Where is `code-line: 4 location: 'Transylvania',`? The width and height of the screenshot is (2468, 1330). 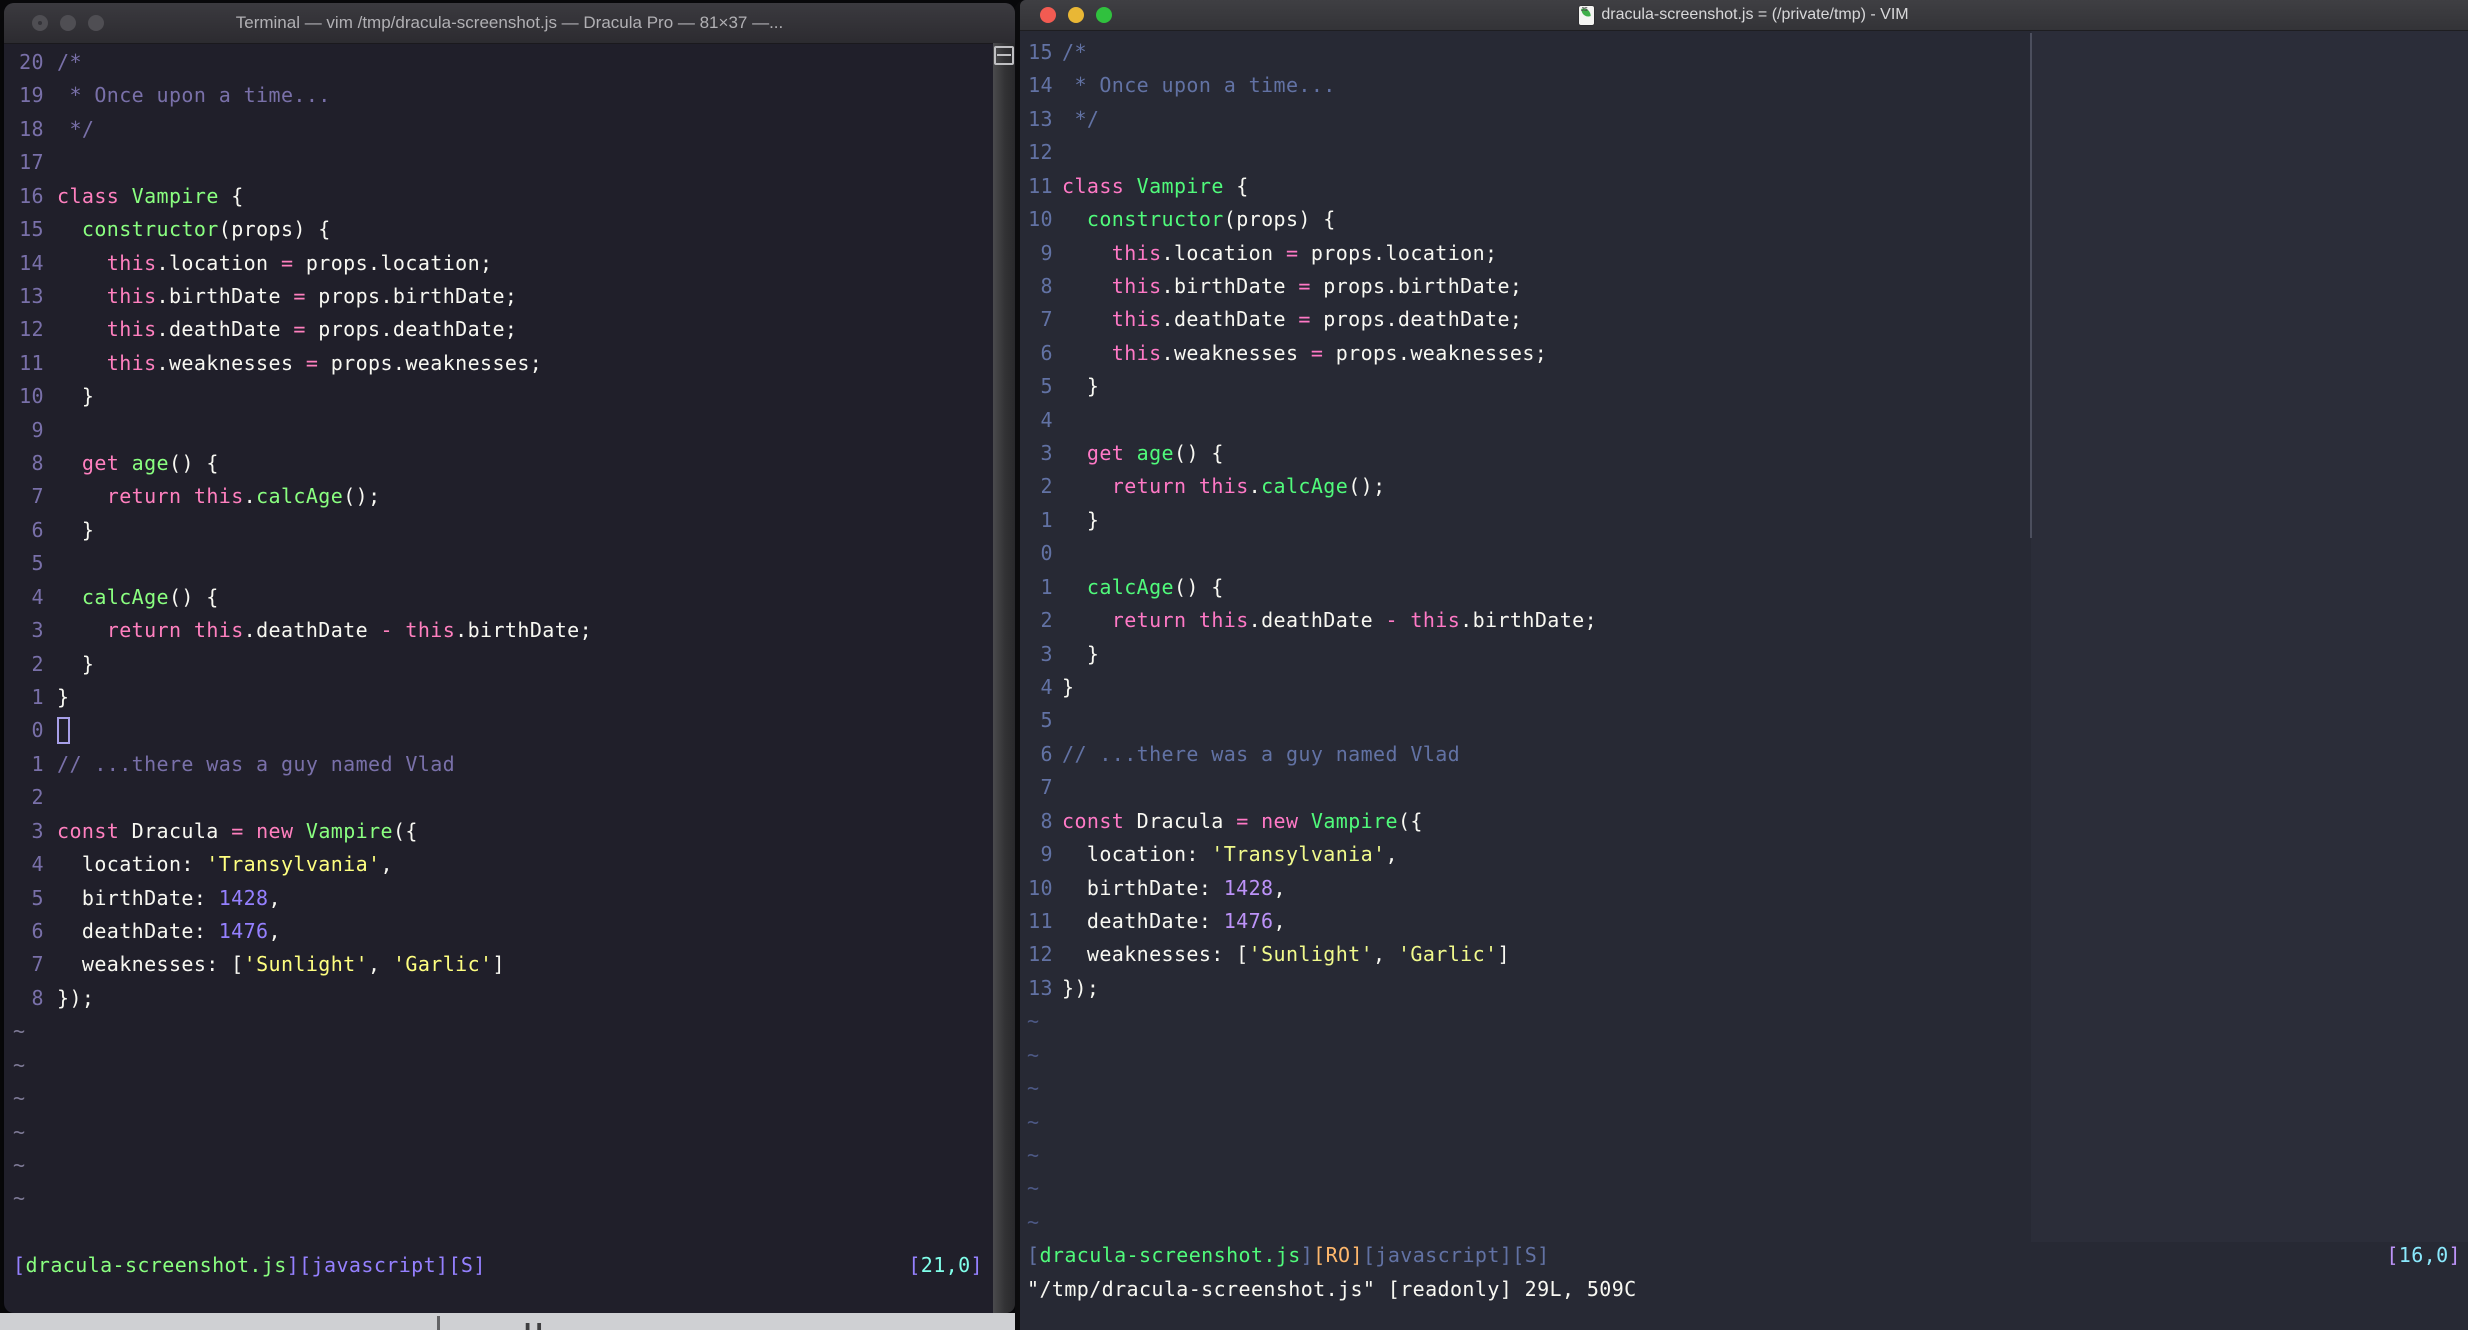 code-line: 4 location: 'Transylvania', is located at coordinates (509, 864).